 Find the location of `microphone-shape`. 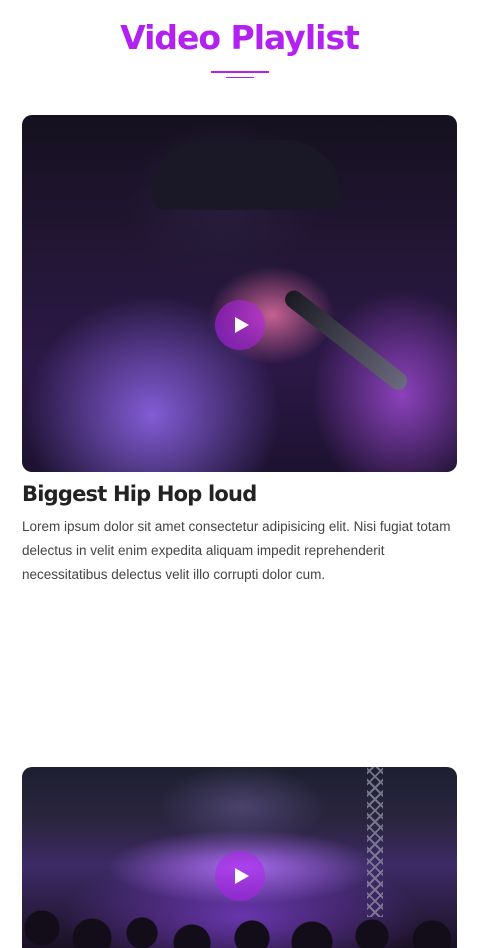

microphone-shape is located at coordinates (346, 340).